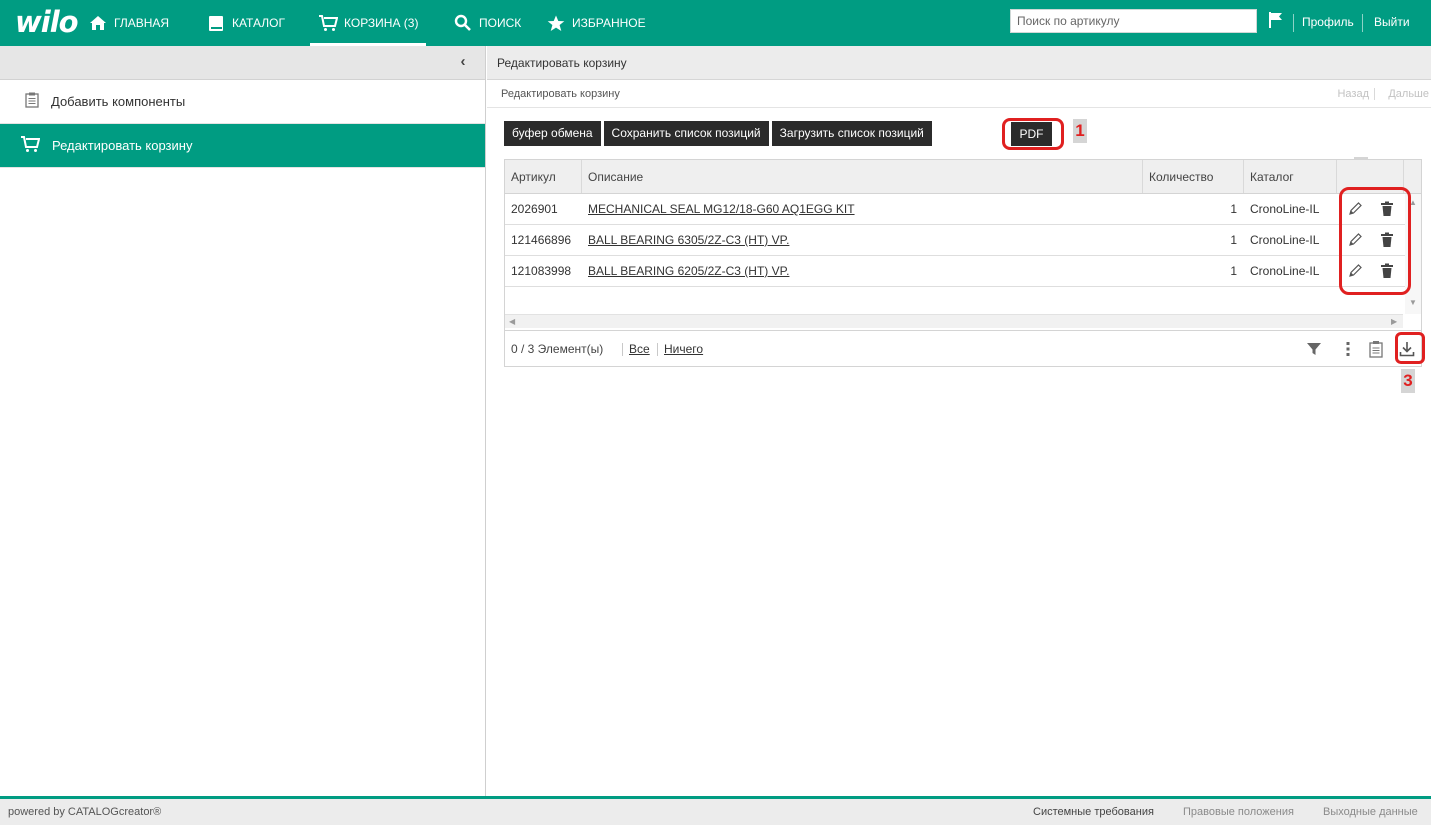 This screenshot has width=1431, height=825. What do you see at coordinates (683, 349) in the screenshot?
I see `select-none-link: Ничего` at bounding box center [683, 349].